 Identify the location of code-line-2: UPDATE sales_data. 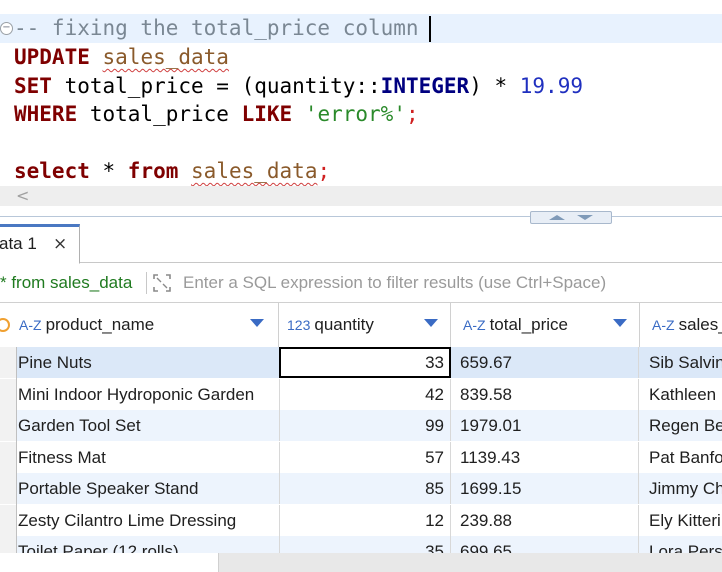
(121, 57).